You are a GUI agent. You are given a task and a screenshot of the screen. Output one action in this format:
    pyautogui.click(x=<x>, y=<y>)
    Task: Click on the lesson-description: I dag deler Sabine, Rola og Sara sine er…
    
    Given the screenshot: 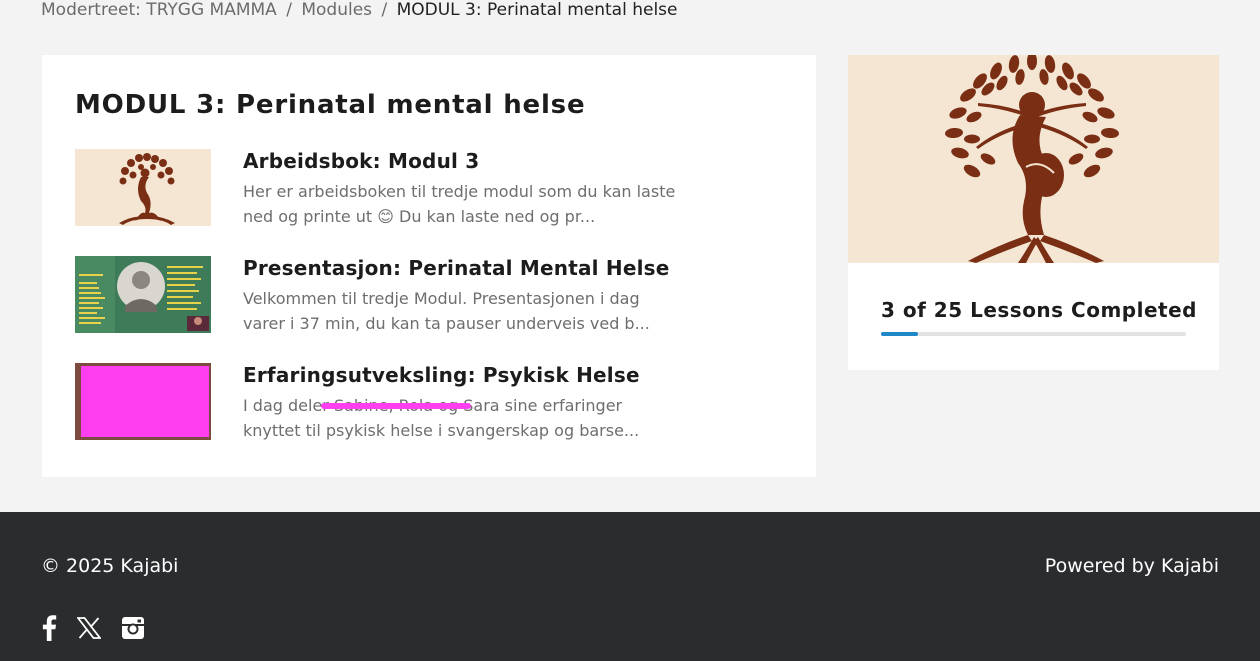 What is the action you would take?
    pyautogui.click(x=463, y=418)
    